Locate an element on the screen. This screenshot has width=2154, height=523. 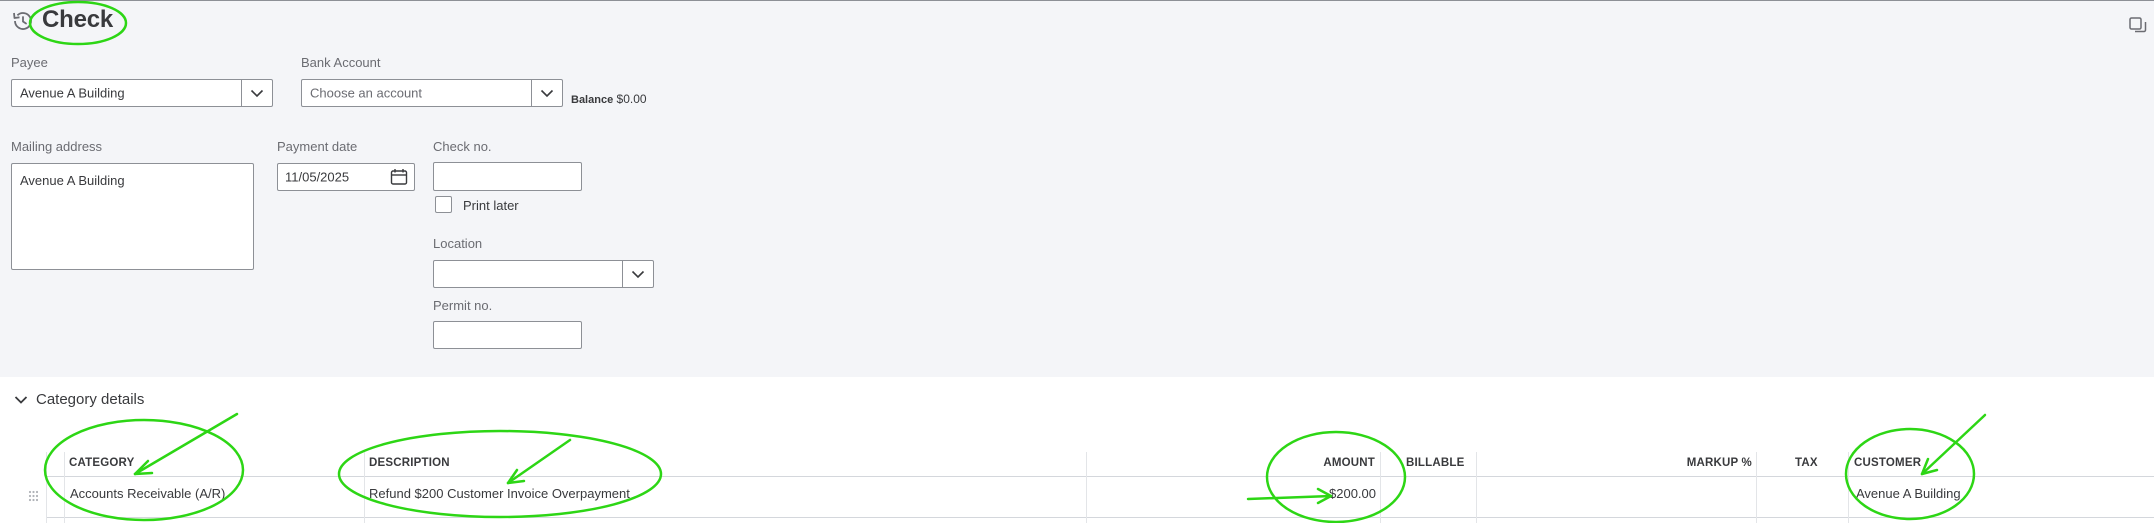
chevron-down-icon is located at coordinates (21, 399).